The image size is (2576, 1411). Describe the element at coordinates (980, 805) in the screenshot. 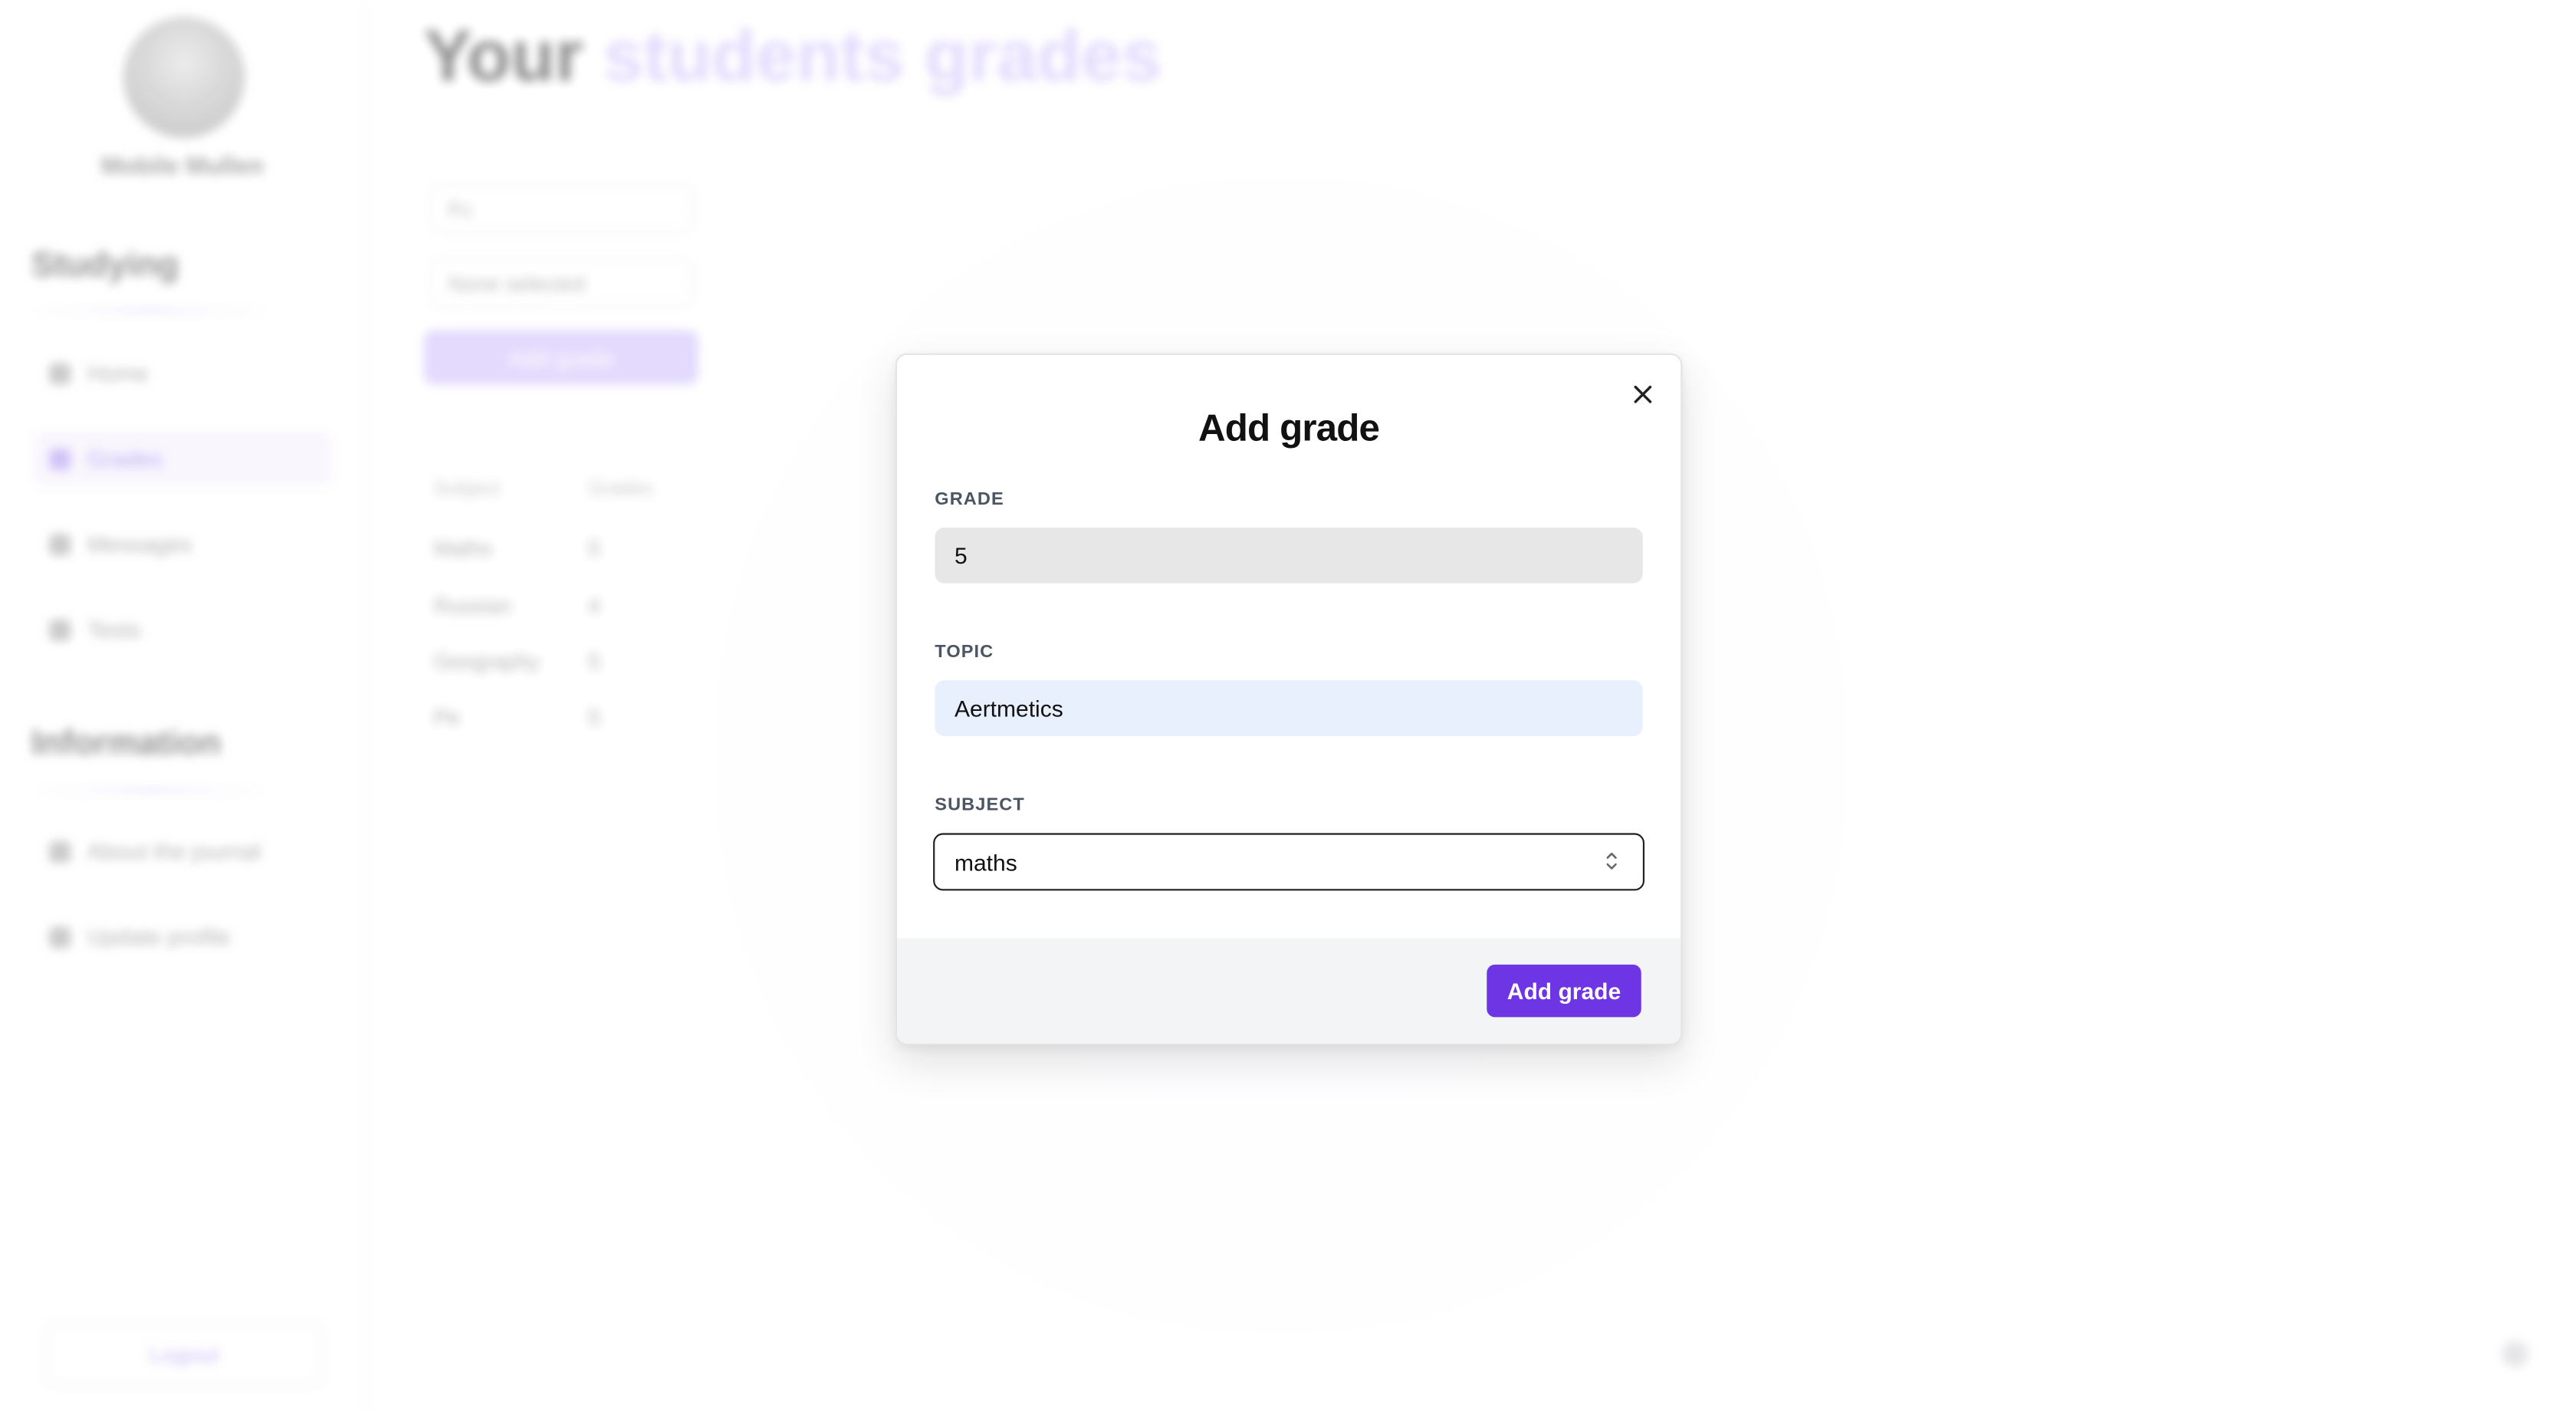

I see `subject-label: SUBJECT` at that location.